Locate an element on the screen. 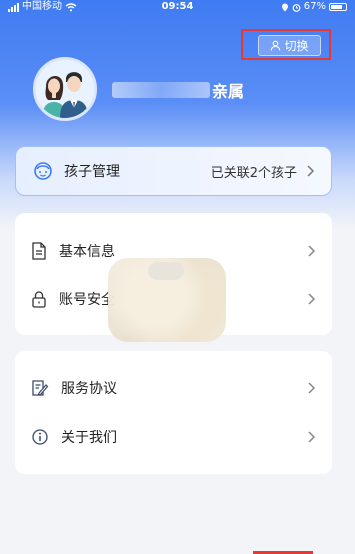 Image resolution: width=355 pixels, height=554 pixels. user-icon is located at coordinates (276, 45).